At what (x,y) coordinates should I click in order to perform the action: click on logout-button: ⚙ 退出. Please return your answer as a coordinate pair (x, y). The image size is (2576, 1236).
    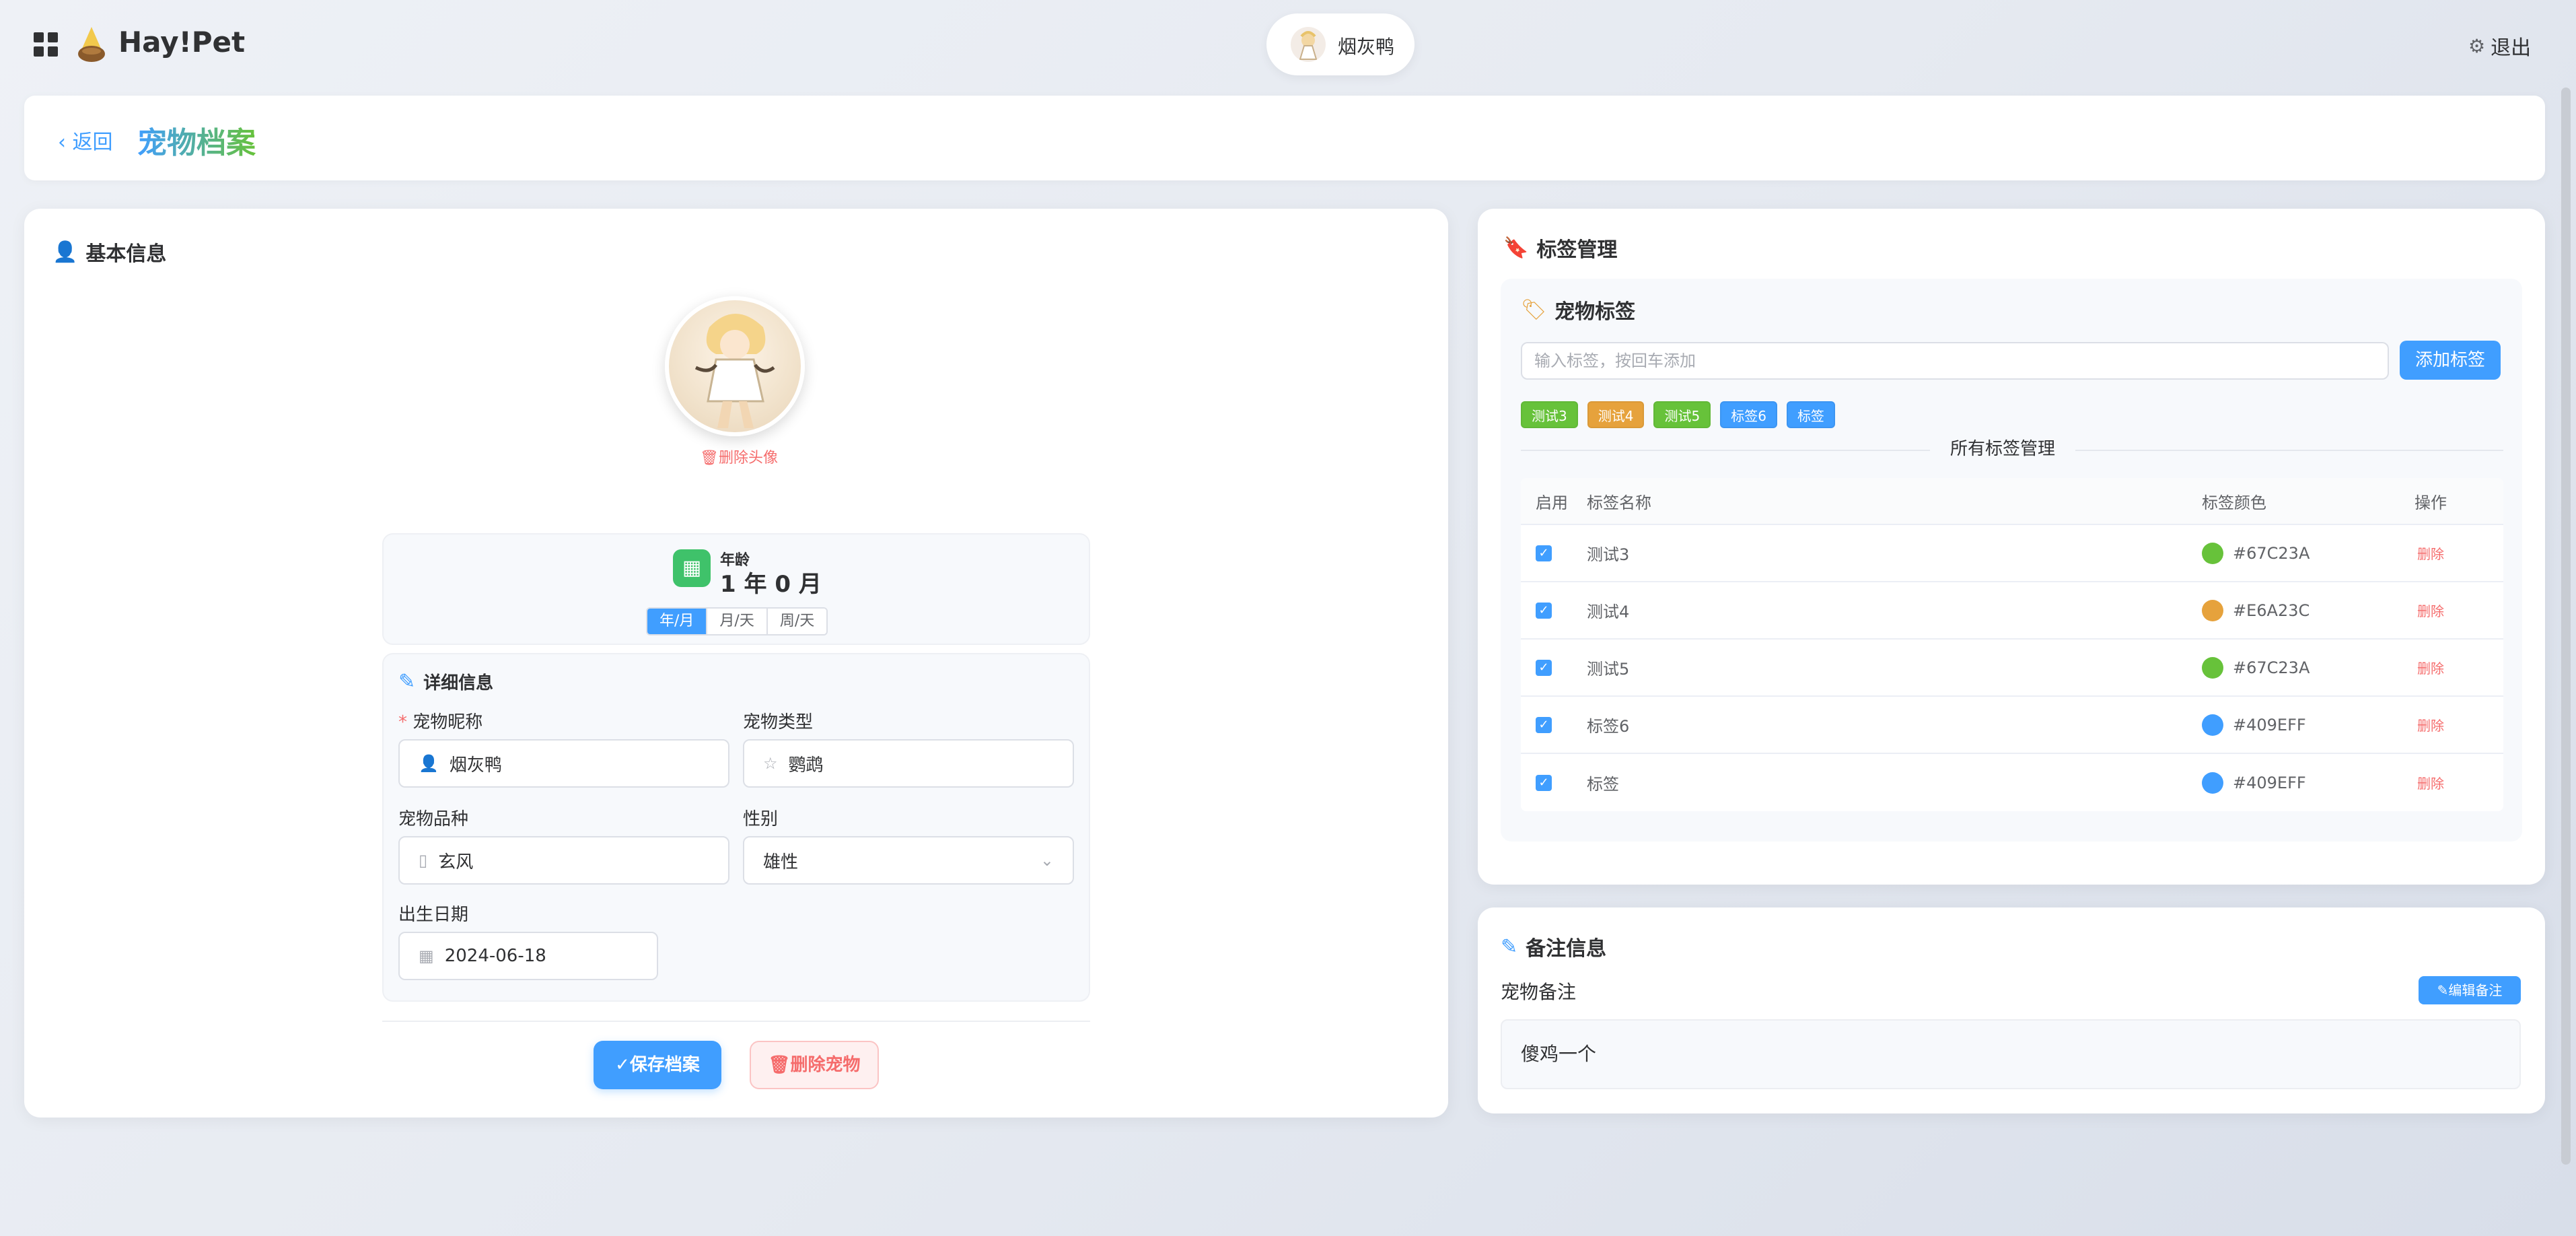
    Looking at the image, I should click on (2499, 46).